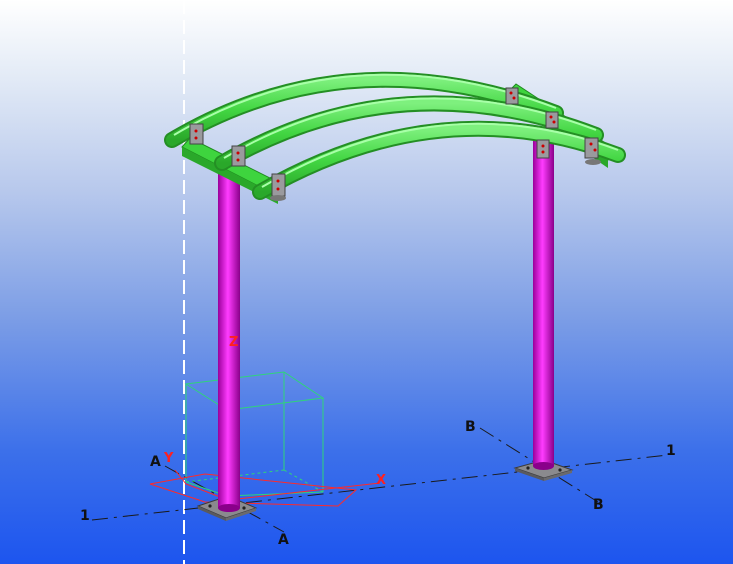 The image size is (733, 564). What do you see at coordinates (155, 462) in the screenshot?
I see `grid-label-a-top: A` at bounding box center [155, 462].